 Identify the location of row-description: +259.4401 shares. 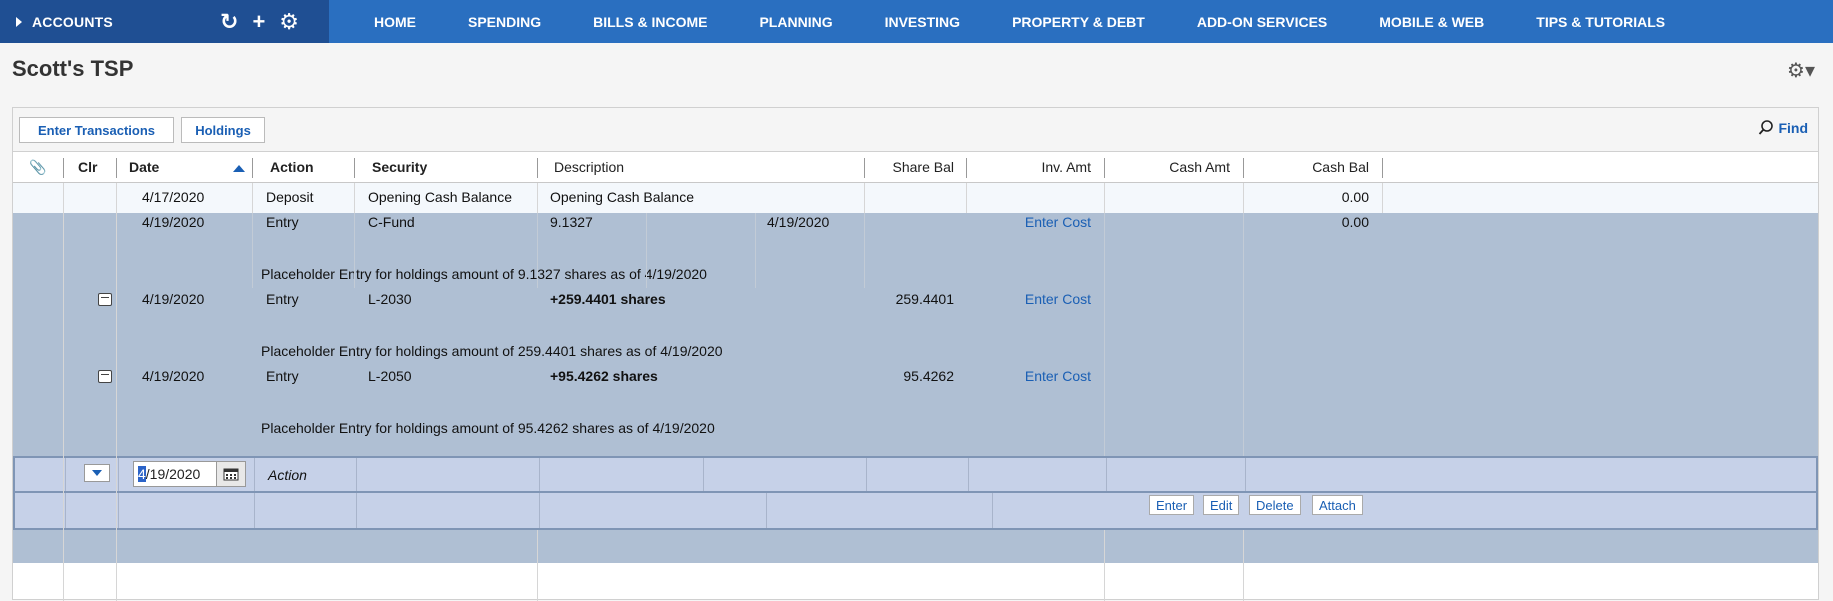
(608, 299).